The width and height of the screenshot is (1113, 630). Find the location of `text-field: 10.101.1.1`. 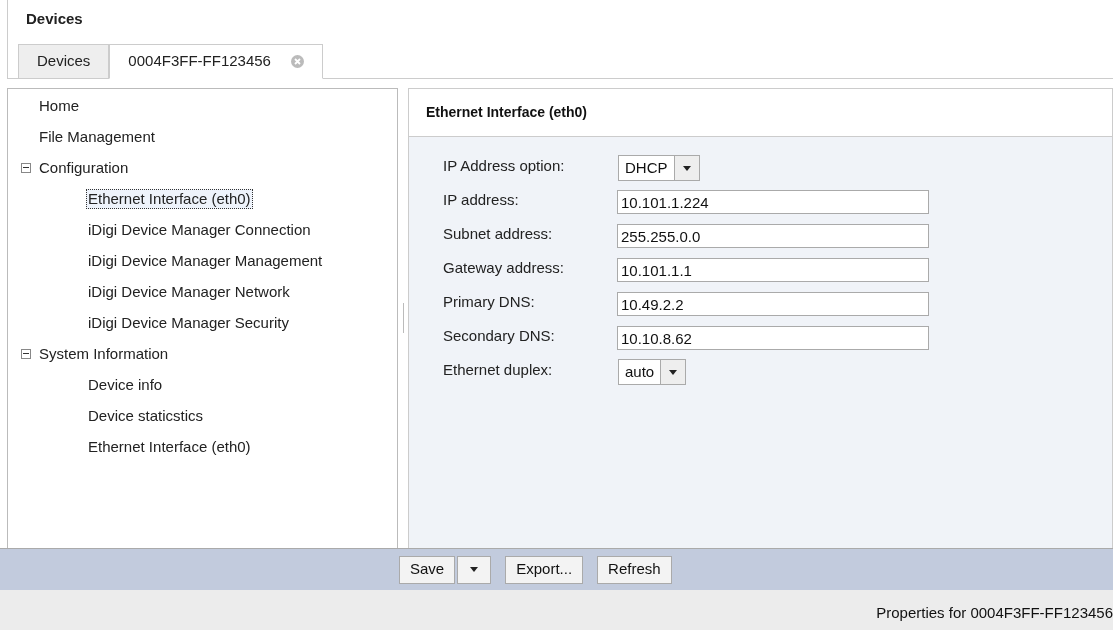

text-field: 10.101.1.1 is located at coordinates (773, 270).